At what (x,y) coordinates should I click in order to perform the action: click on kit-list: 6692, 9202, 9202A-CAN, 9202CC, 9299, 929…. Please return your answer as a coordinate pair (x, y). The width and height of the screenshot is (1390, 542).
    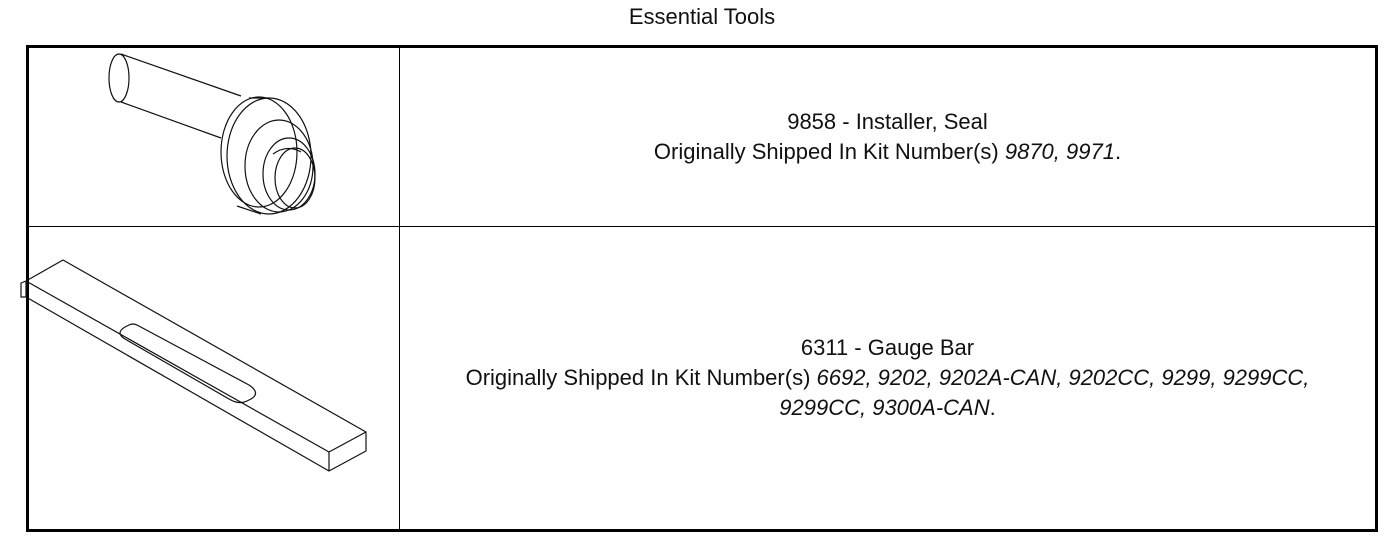
    Looking at the image, I should click on (1063, 377).